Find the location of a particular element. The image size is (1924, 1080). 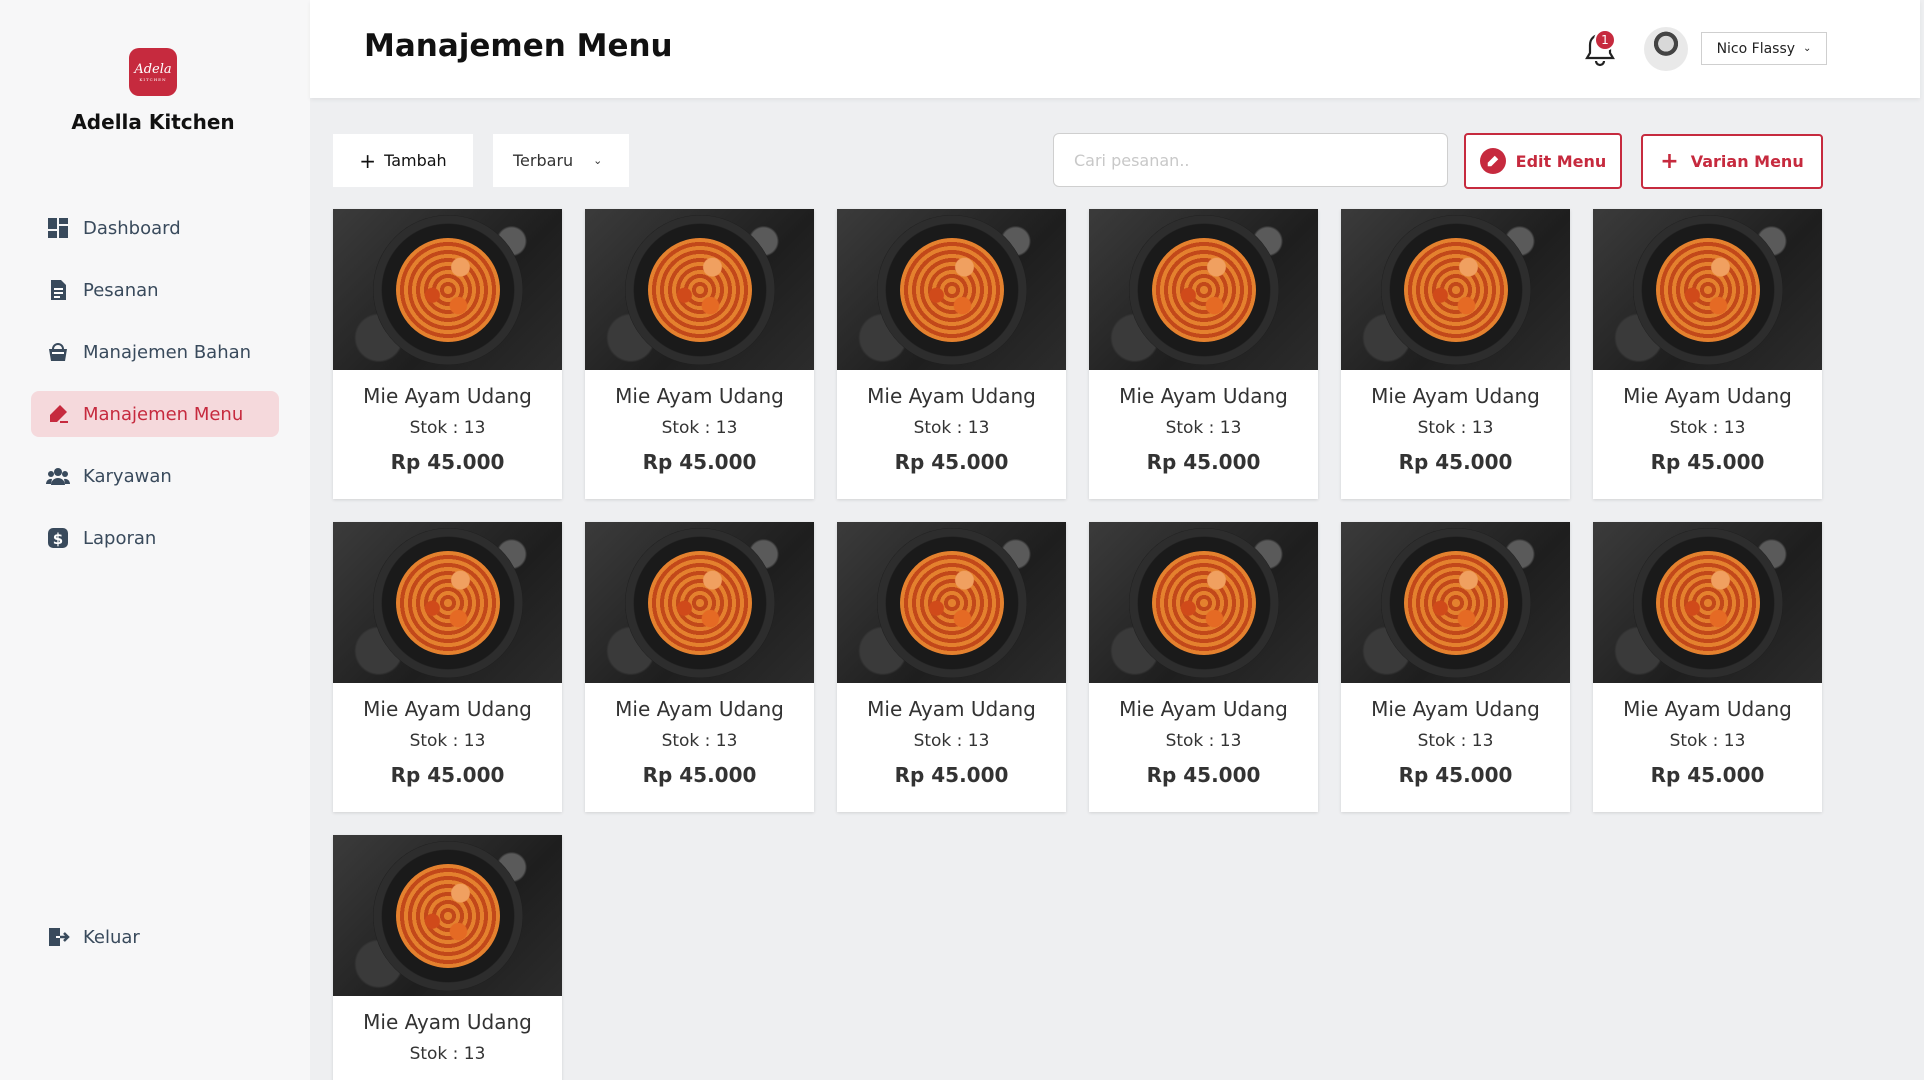

variant-menu-button: + Varian Menu is located at coordinates (1732, 161).